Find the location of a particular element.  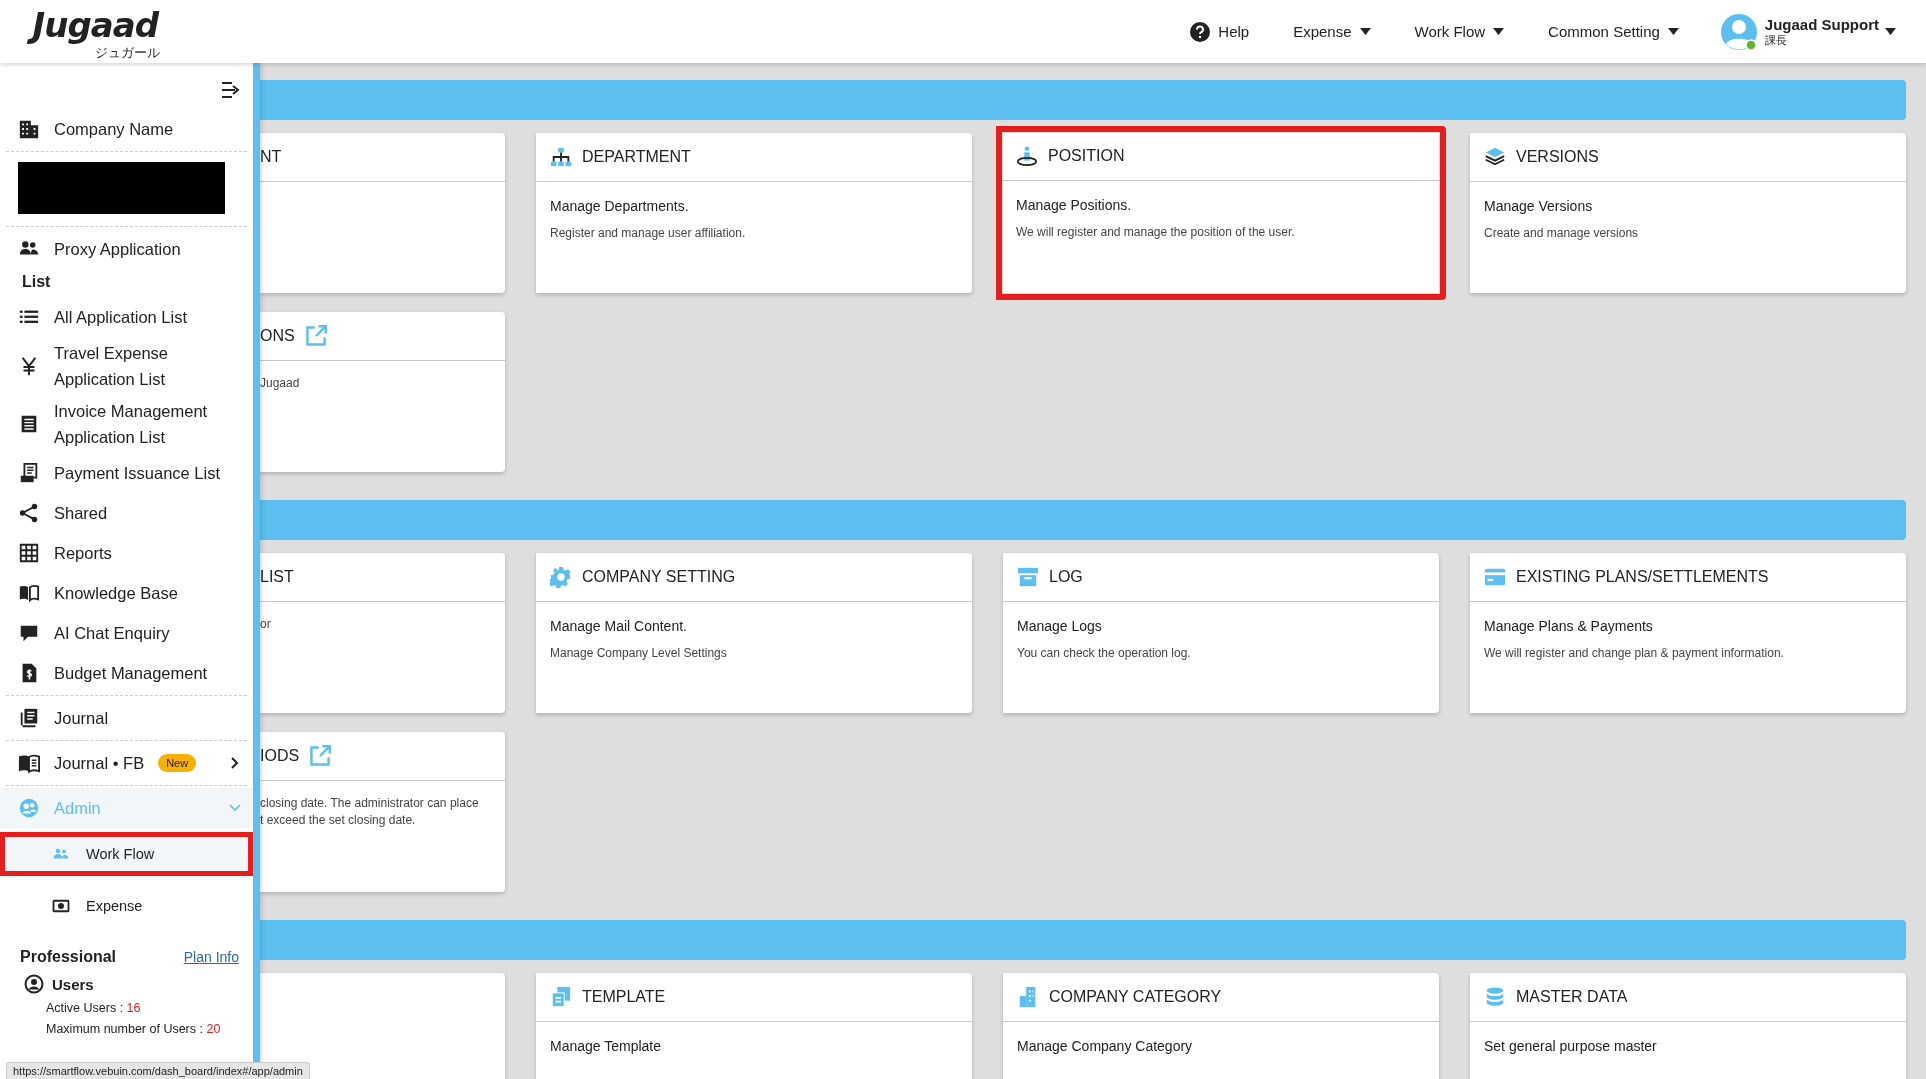

sidebar-item: Invoice Management Application List is located at coordinates (126, 424).